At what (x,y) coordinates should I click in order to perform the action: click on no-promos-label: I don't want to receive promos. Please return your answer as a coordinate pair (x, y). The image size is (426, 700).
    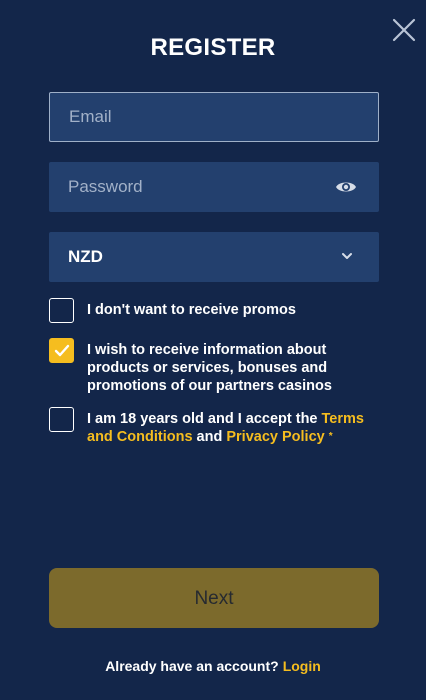
    Looking at the image, I should click on (191, 310).